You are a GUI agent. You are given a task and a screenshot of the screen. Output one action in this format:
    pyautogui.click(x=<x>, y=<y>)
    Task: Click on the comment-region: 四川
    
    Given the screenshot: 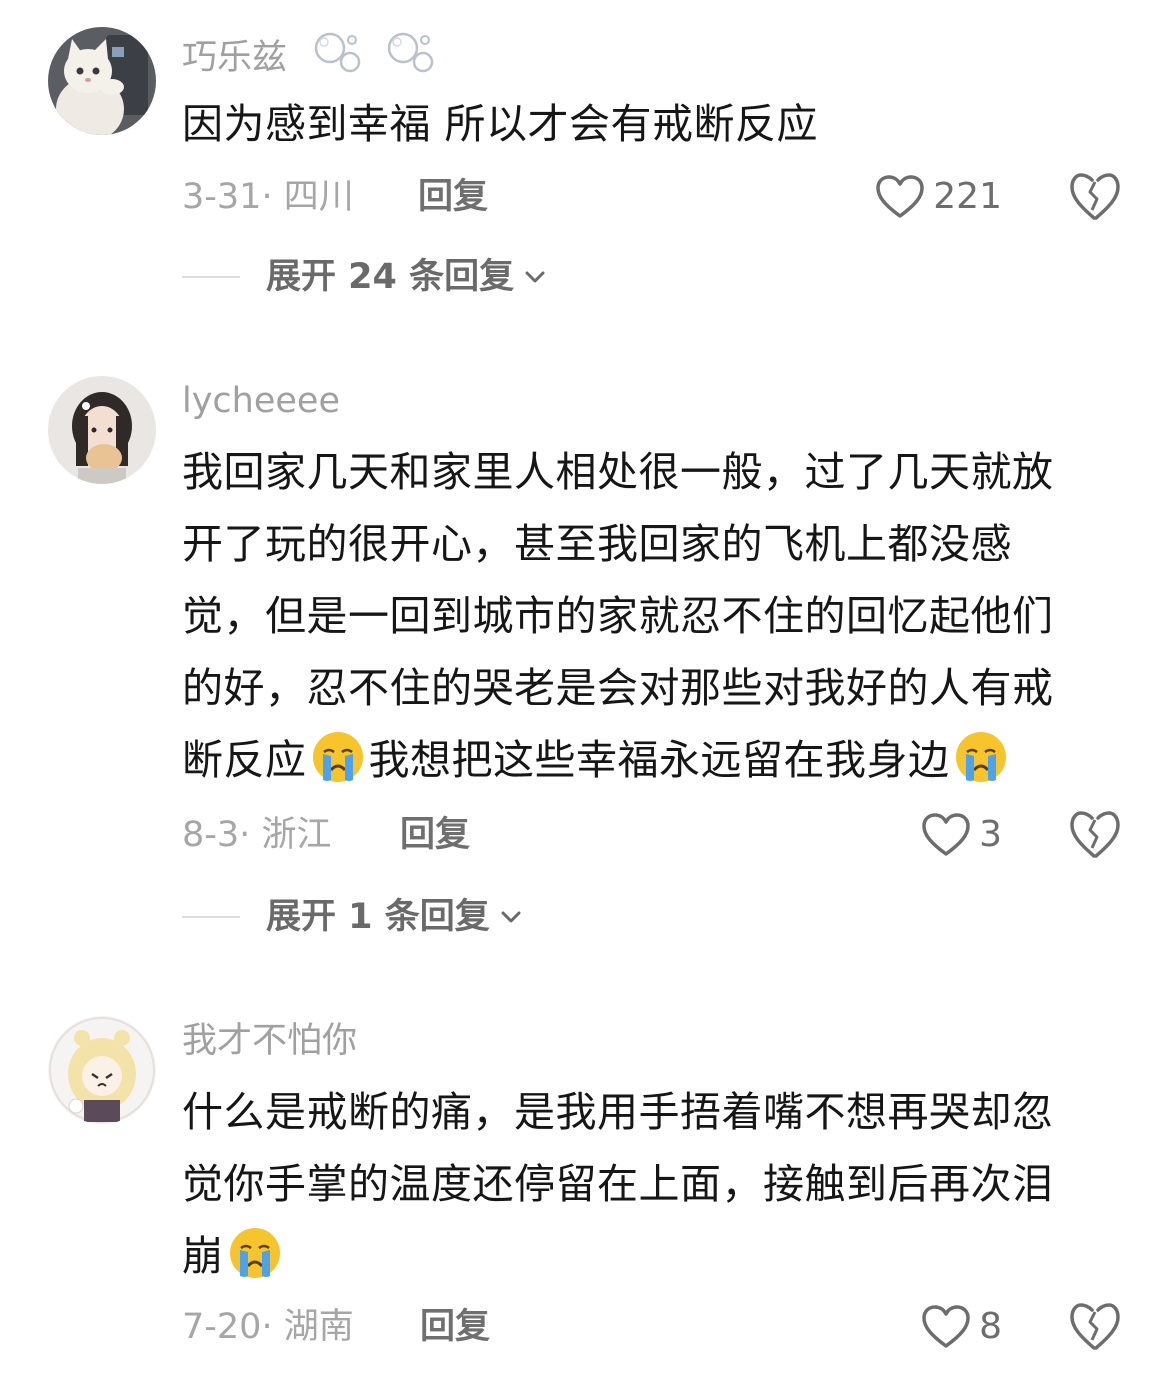 What is the action you would take?
    pyautogui.click(x=318, y=197)
    